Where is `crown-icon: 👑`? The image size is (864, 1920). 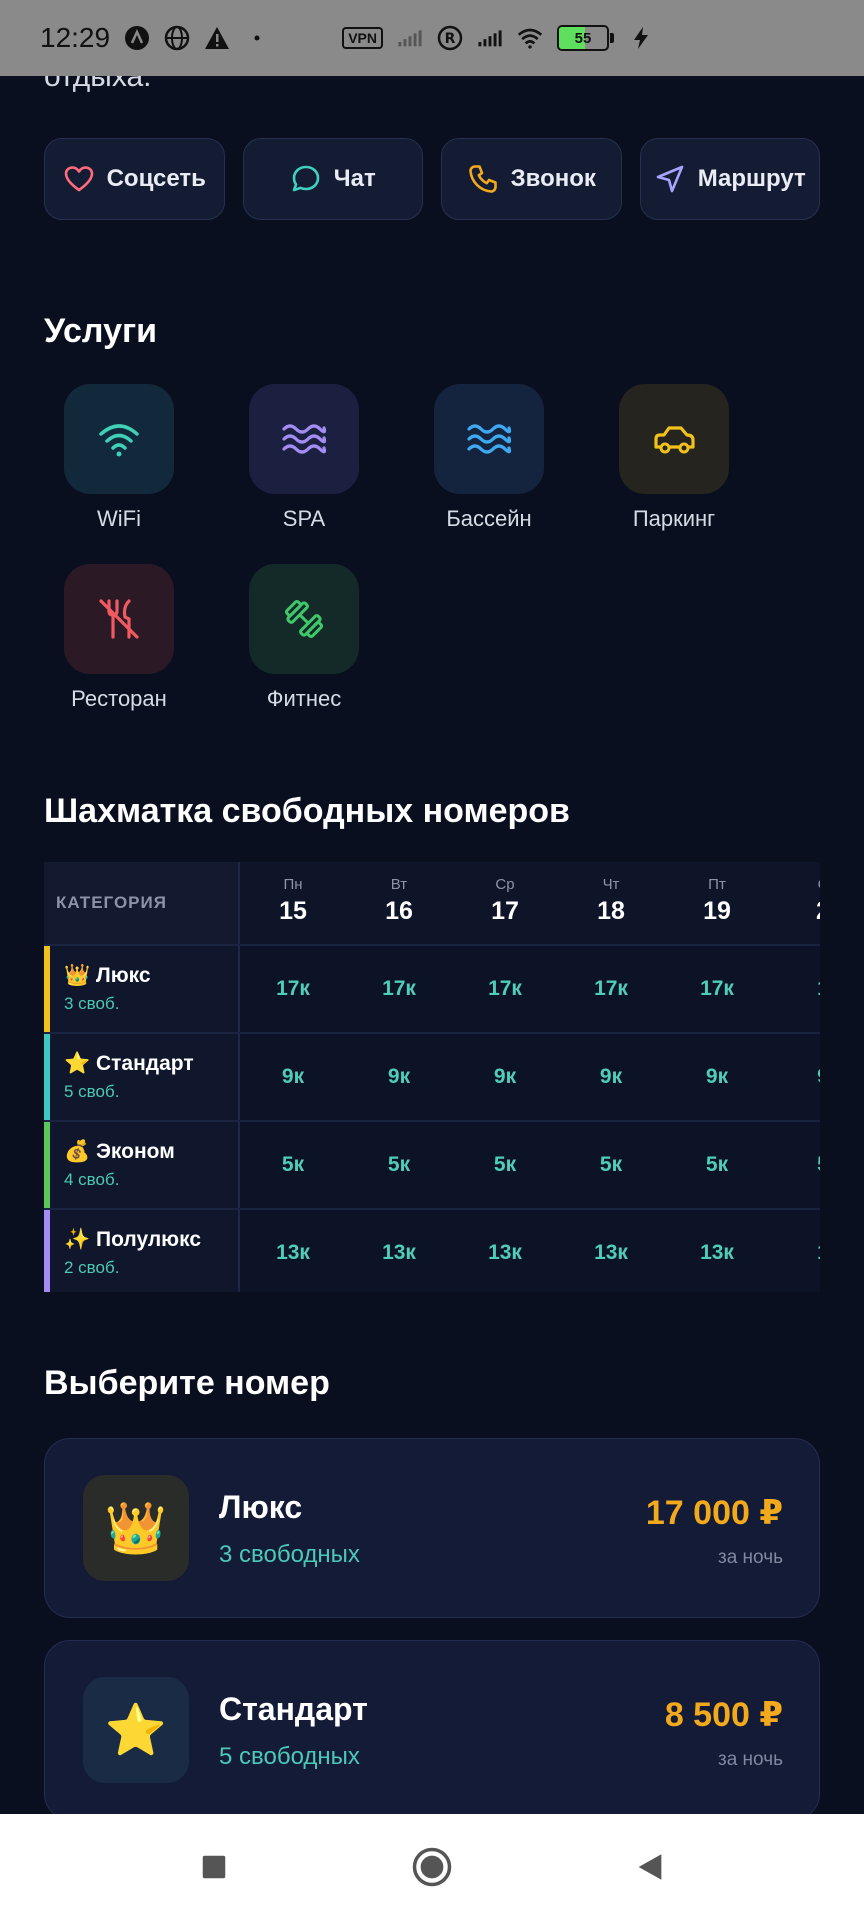
crown-icon: 👑 is located at coordinates (136, 1528).